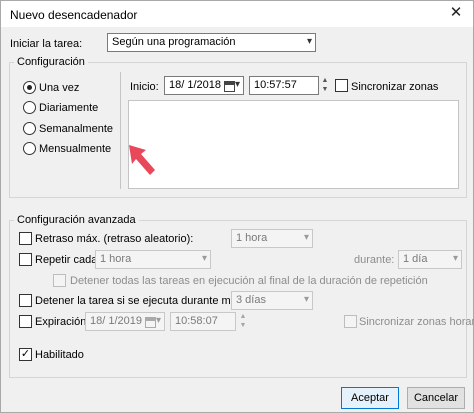  Describe the element at coordinates (76, 220) in the screenshot. I see `advanced-legend: Configuración avanzada` at that location.